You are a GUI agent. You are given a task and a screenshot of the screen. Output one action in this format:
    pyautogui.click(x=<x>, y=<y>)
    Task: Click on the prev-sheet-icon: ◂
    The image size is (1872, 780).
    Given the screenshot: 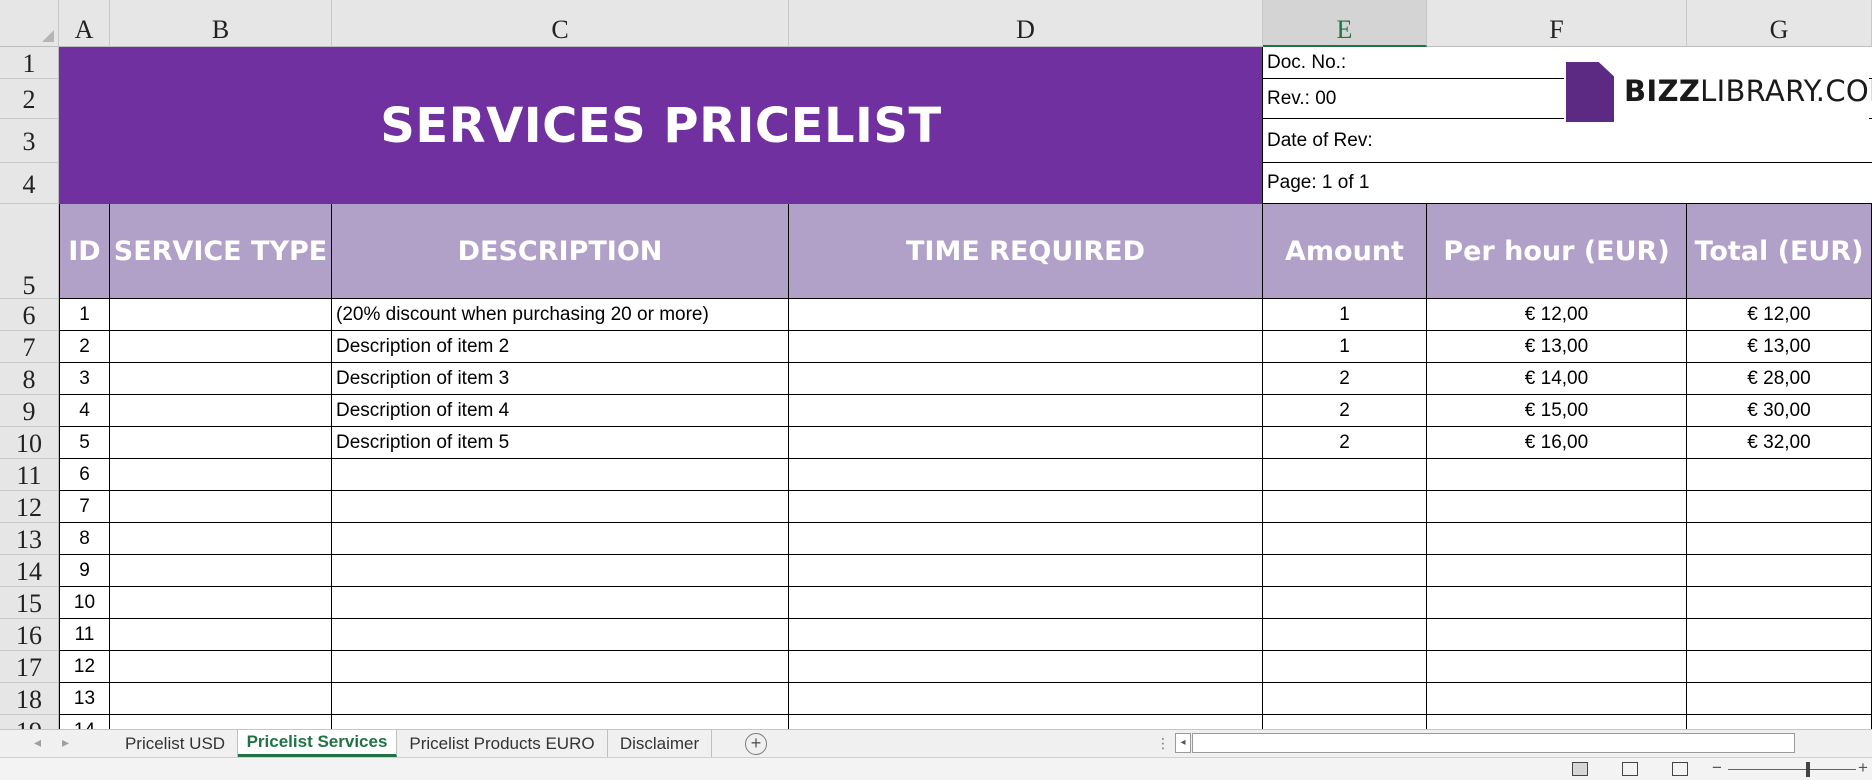 What is the action you would take?
    pyautogui.click(x=37, y=742)
    